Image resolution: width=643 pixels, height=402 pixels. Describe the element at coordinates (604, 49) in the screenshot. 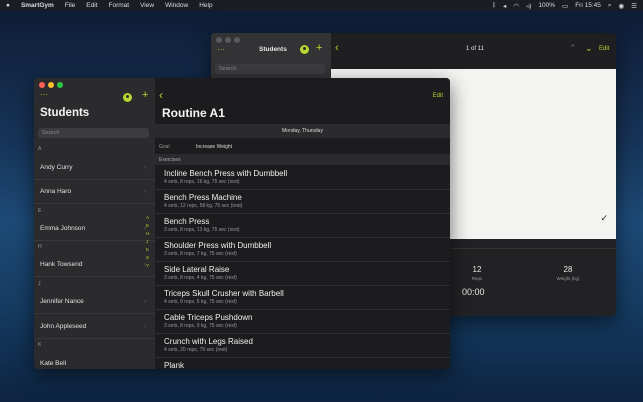

I see `back-edit-button: Edit` at that location.